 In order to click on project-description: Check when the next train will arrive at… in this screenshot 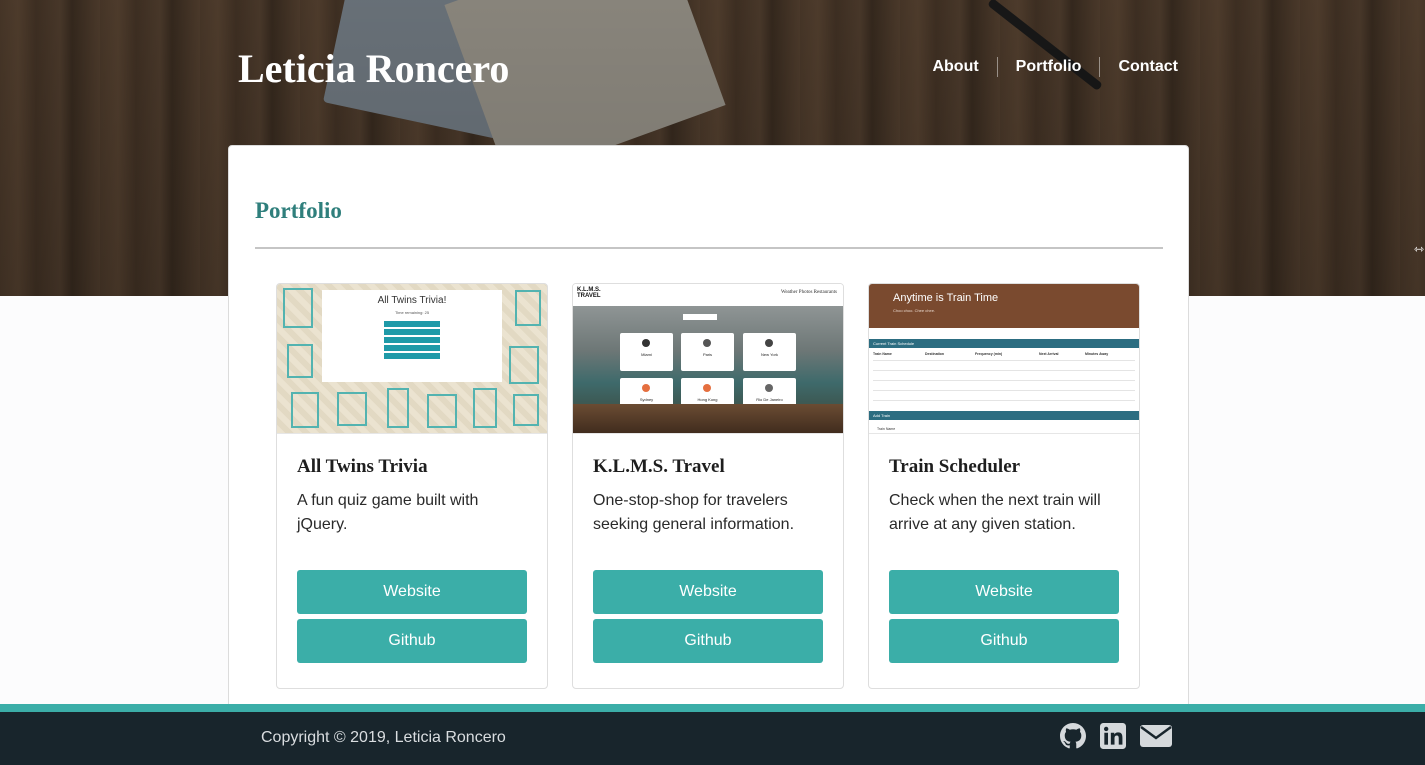, I will do `click(995, 512)`.